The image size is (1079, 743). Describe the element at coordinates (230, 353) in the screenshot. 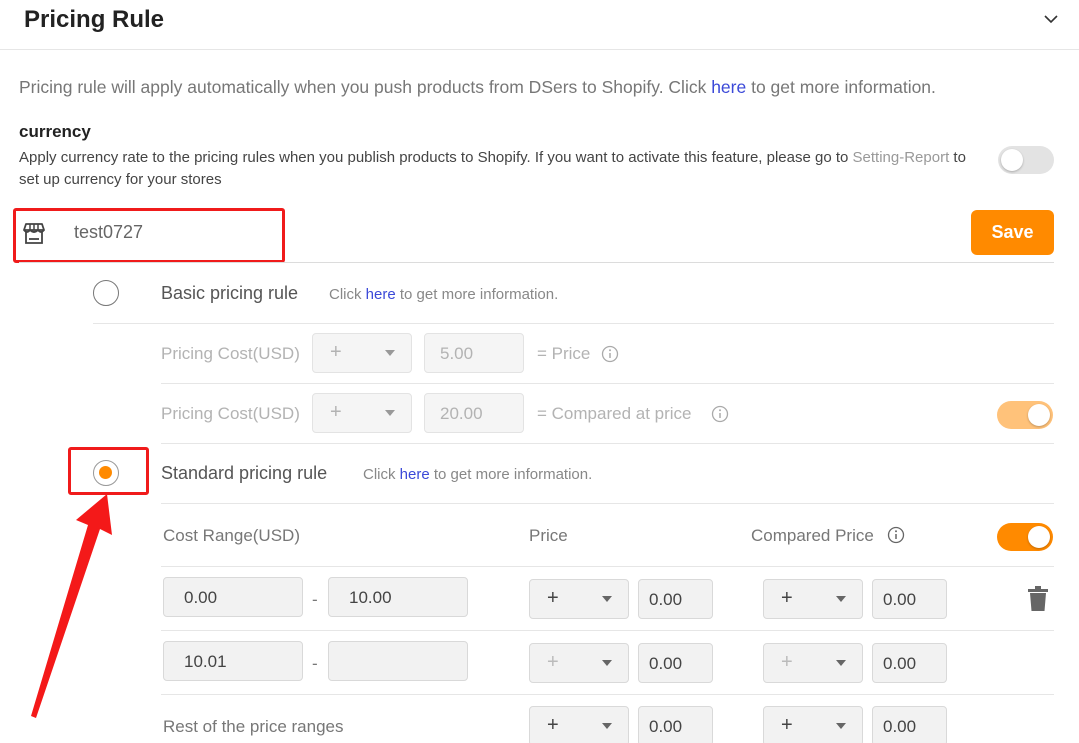

I see `basic-row1-label: Pricing Cost(USD)` at that location.